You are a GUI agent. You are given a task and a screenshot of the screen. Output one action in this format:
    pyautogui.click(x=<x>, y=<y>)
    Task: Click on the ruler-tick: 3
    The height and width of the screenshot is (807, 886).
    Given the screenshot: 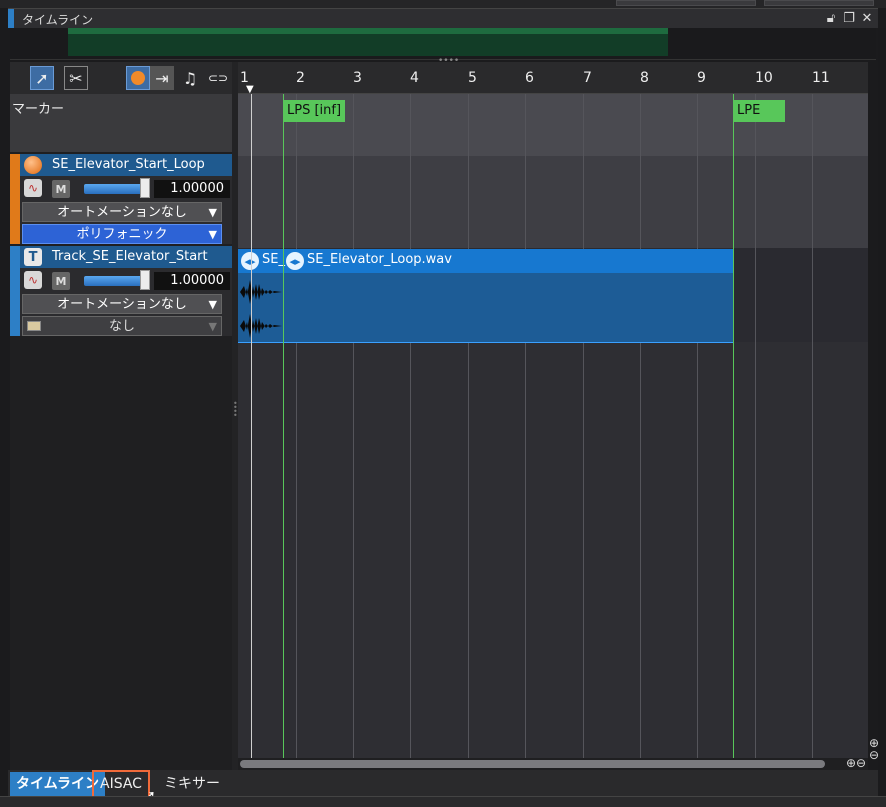 What is the action you would take?
    pyautogui.click(x=357, y=78)
    